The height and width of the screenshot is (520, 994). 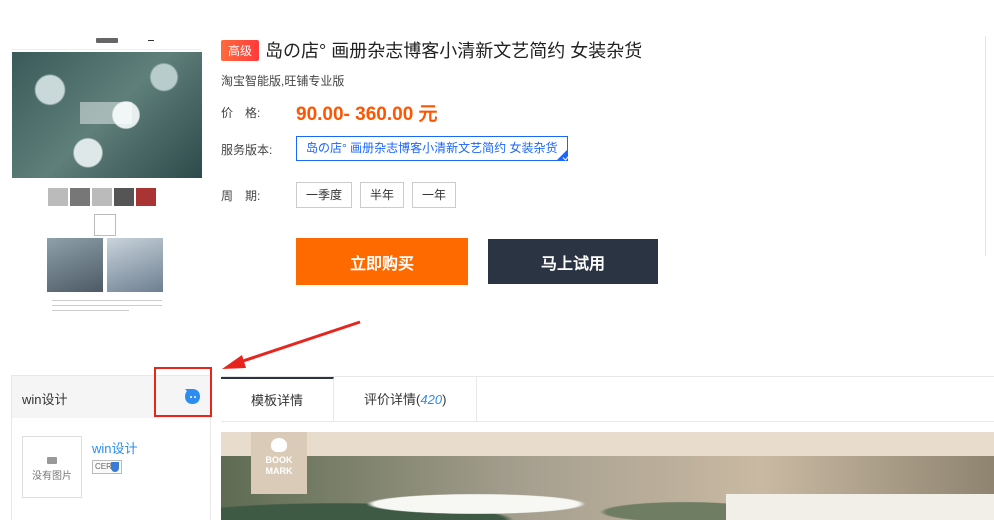 I want to click on annotation-arrow-icon, so click(x=291, y=344).